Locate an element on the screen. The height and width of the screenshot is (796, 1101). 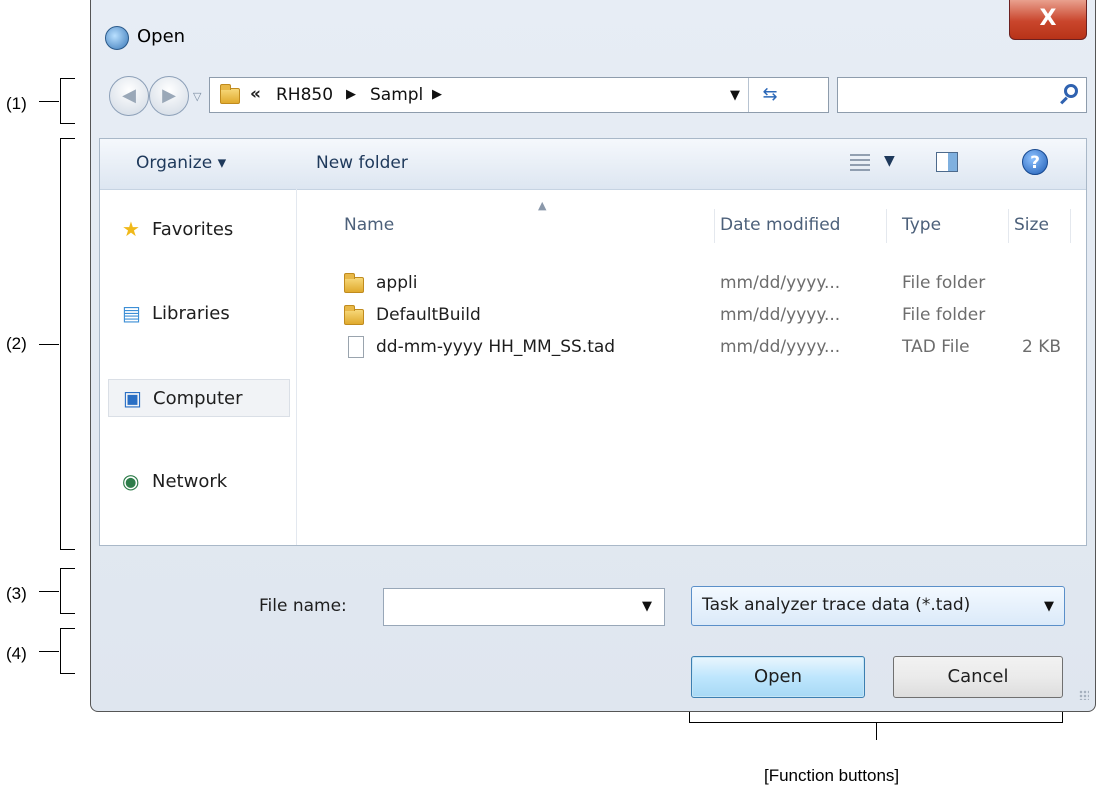
command-bar: Organize ▾ New folder ▼ ? is located at coordinates (593, 164).